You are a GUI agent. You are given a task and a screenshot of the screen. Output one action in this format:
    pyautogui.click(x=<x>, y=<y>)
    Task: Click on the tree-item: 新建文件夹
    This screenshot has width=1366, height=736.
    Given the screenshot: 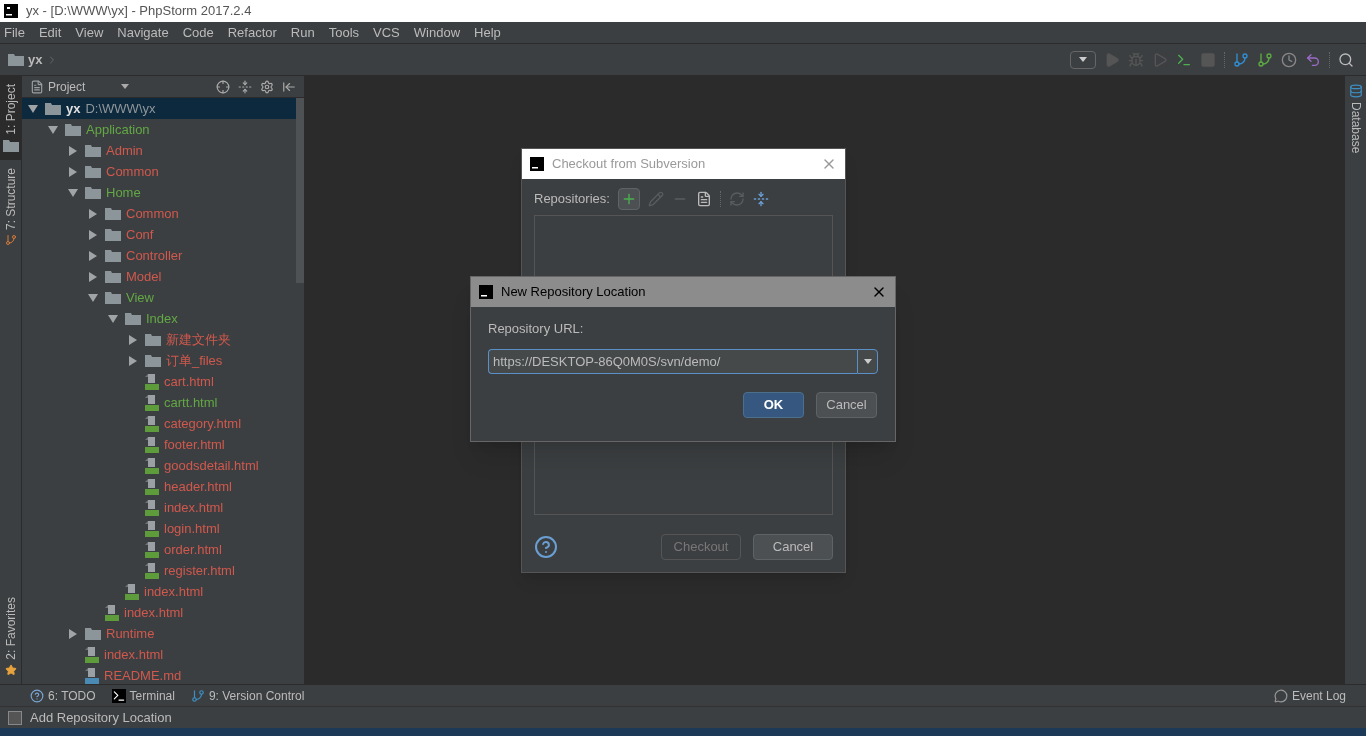 What is the action you would take?
    pyautogui.click(x=159, y=339)
    